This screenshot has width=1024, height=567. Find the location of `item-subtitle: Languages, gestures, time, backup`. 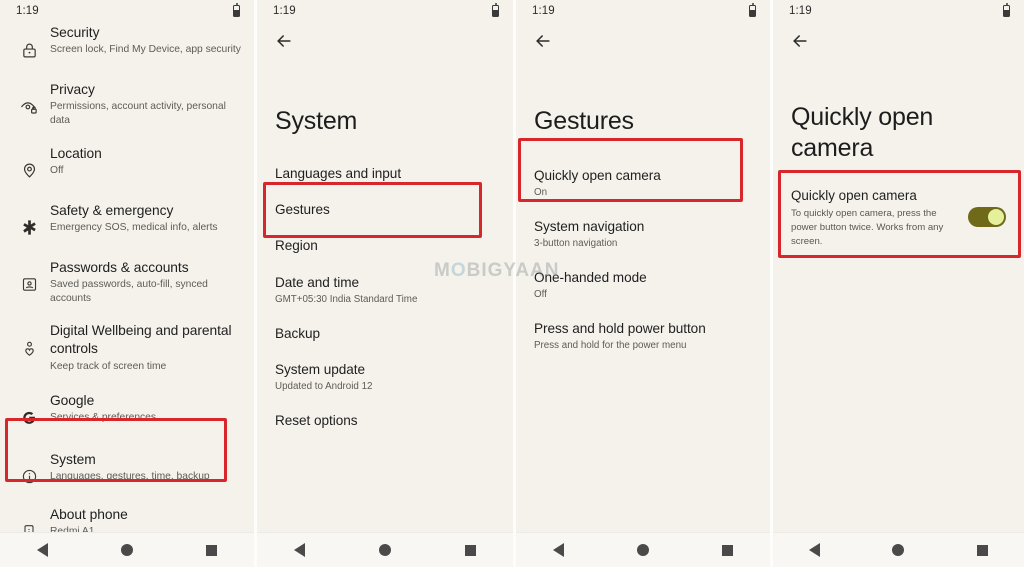

item-subtitle: Languages, gestures, time, backup is located at coordinates (130, 477).